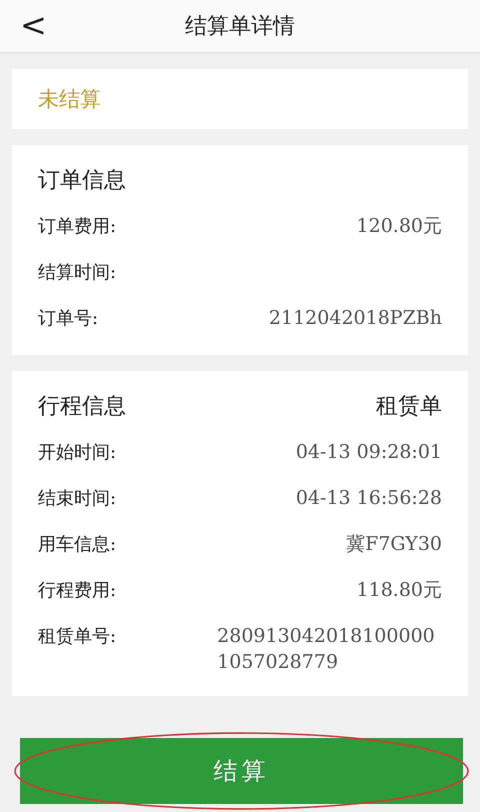 The width and height of the screenshot is (480, 812). I want to click on field-value: 120.80元, so click(399, 226).